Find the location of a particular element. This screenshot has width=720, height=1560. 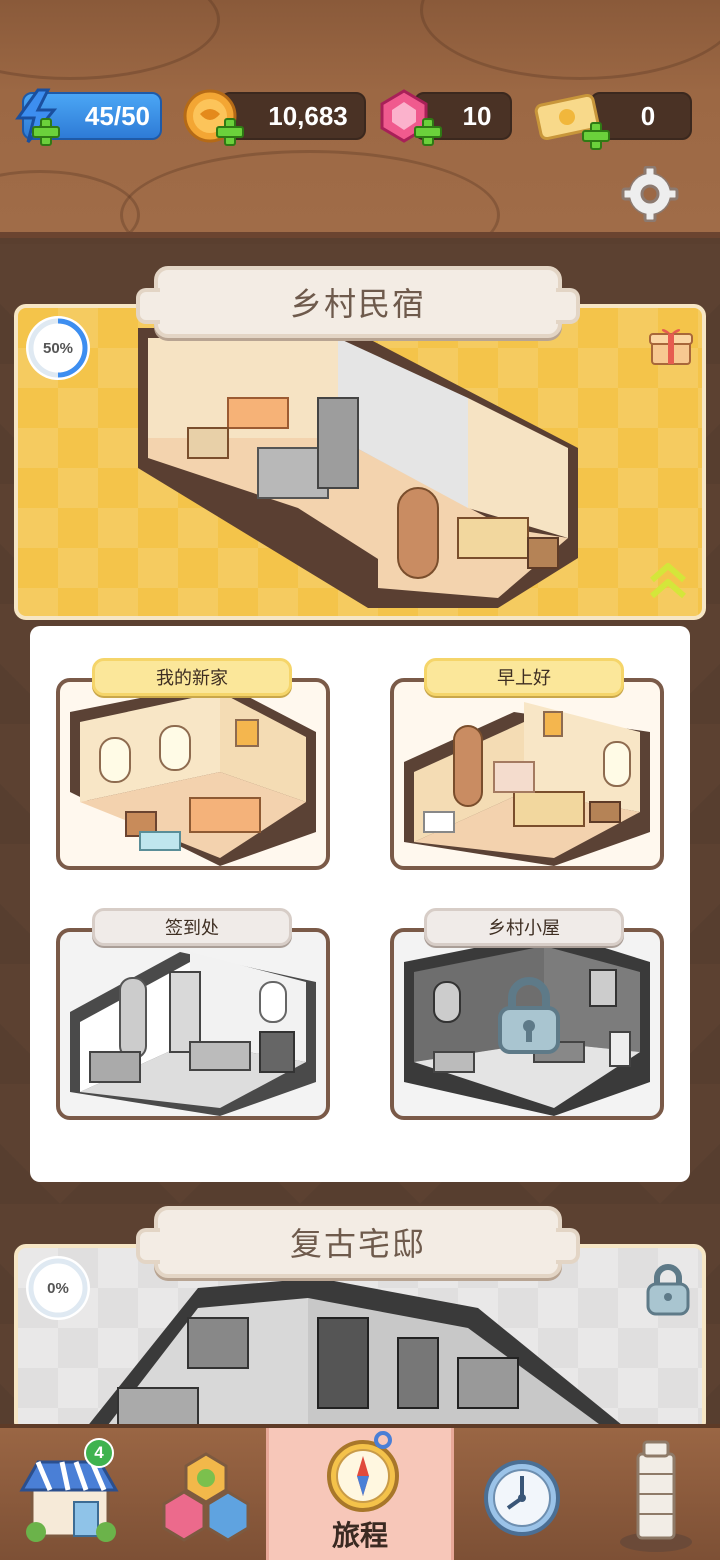

level-label: 早上好 is located at coordinates (524, 677).